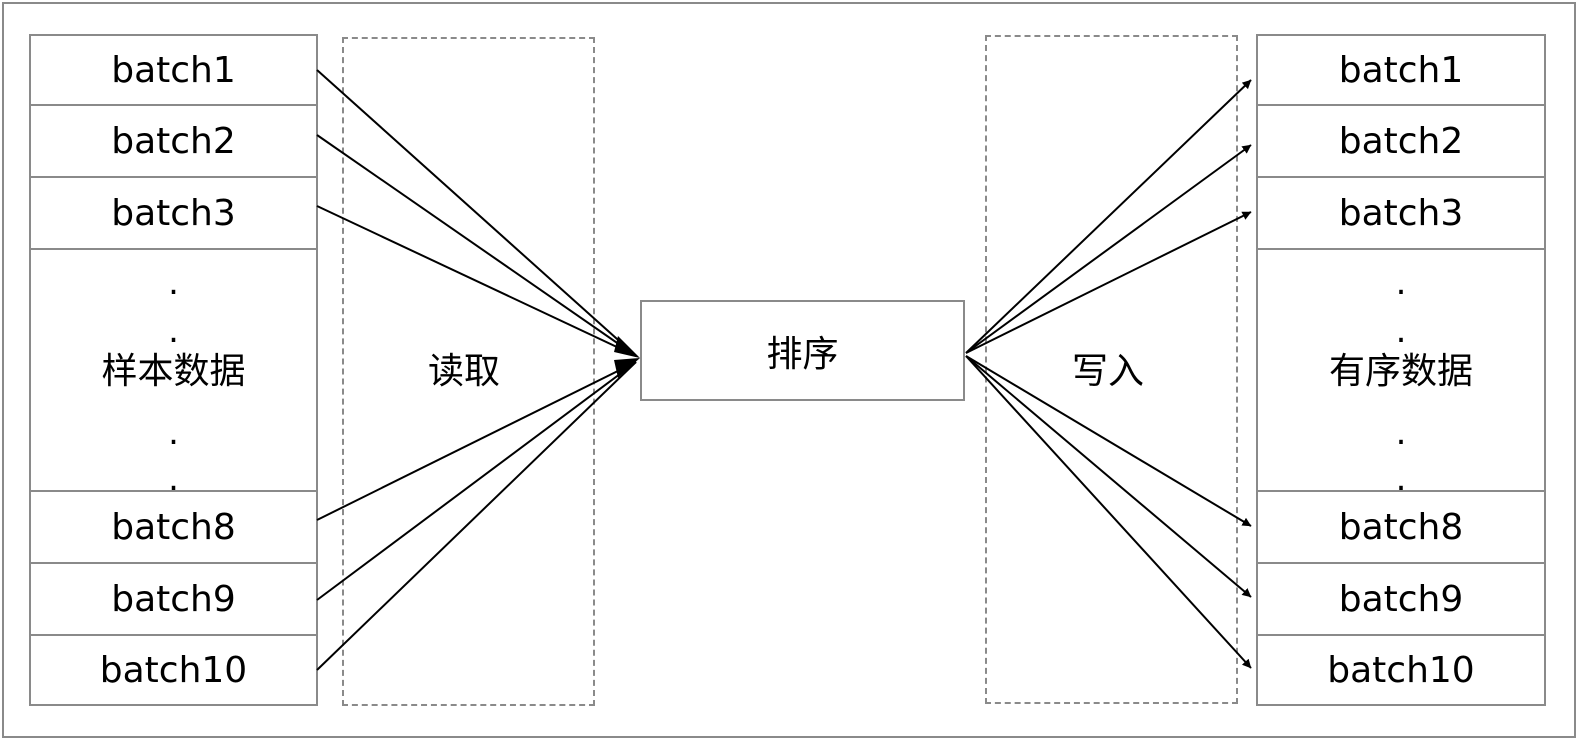 The image size is (1582, 746). I want to click on read-arrow-batch1, so click(476, 213).